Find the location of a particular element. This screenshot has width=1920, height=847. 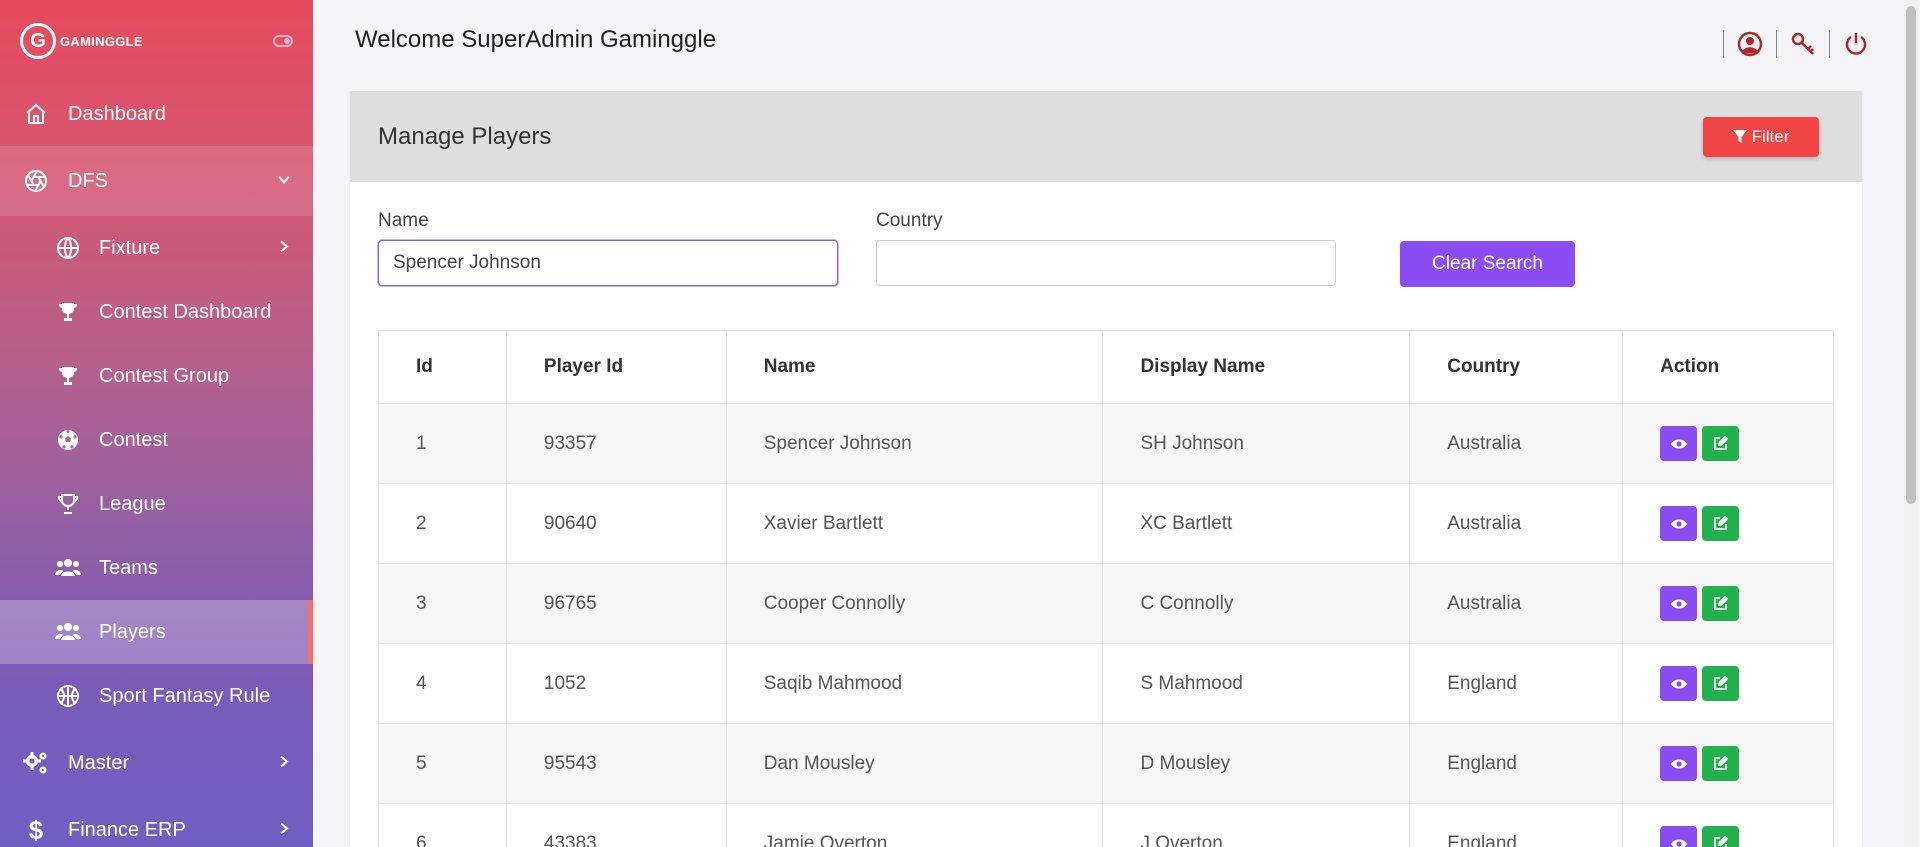

clear-search-button: Clear Search is located at coordinates (1487, 264).